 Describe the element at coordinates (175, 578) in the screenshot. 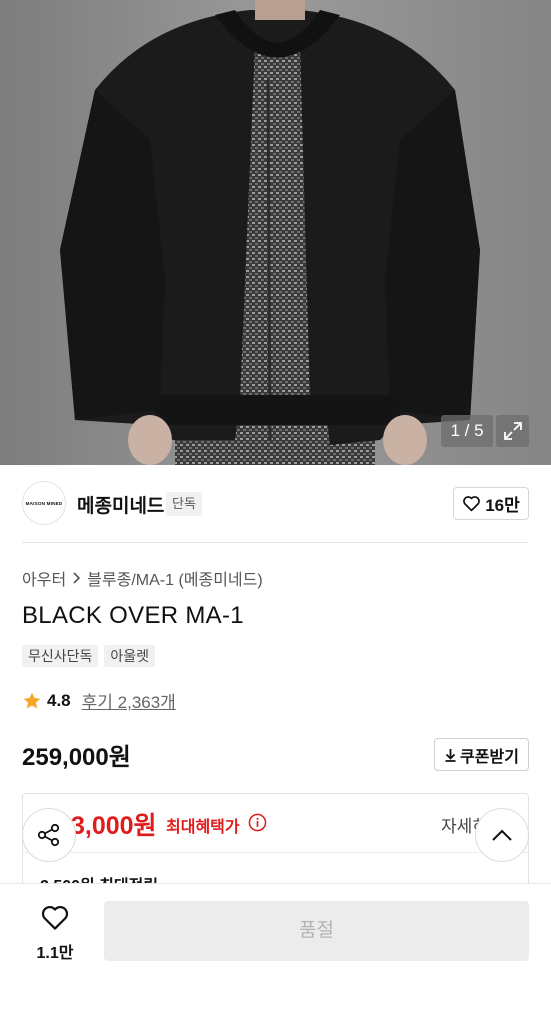

I see `breadcrumb-subcategory: 블루종/MA-1 (메종미네드)` at that location.